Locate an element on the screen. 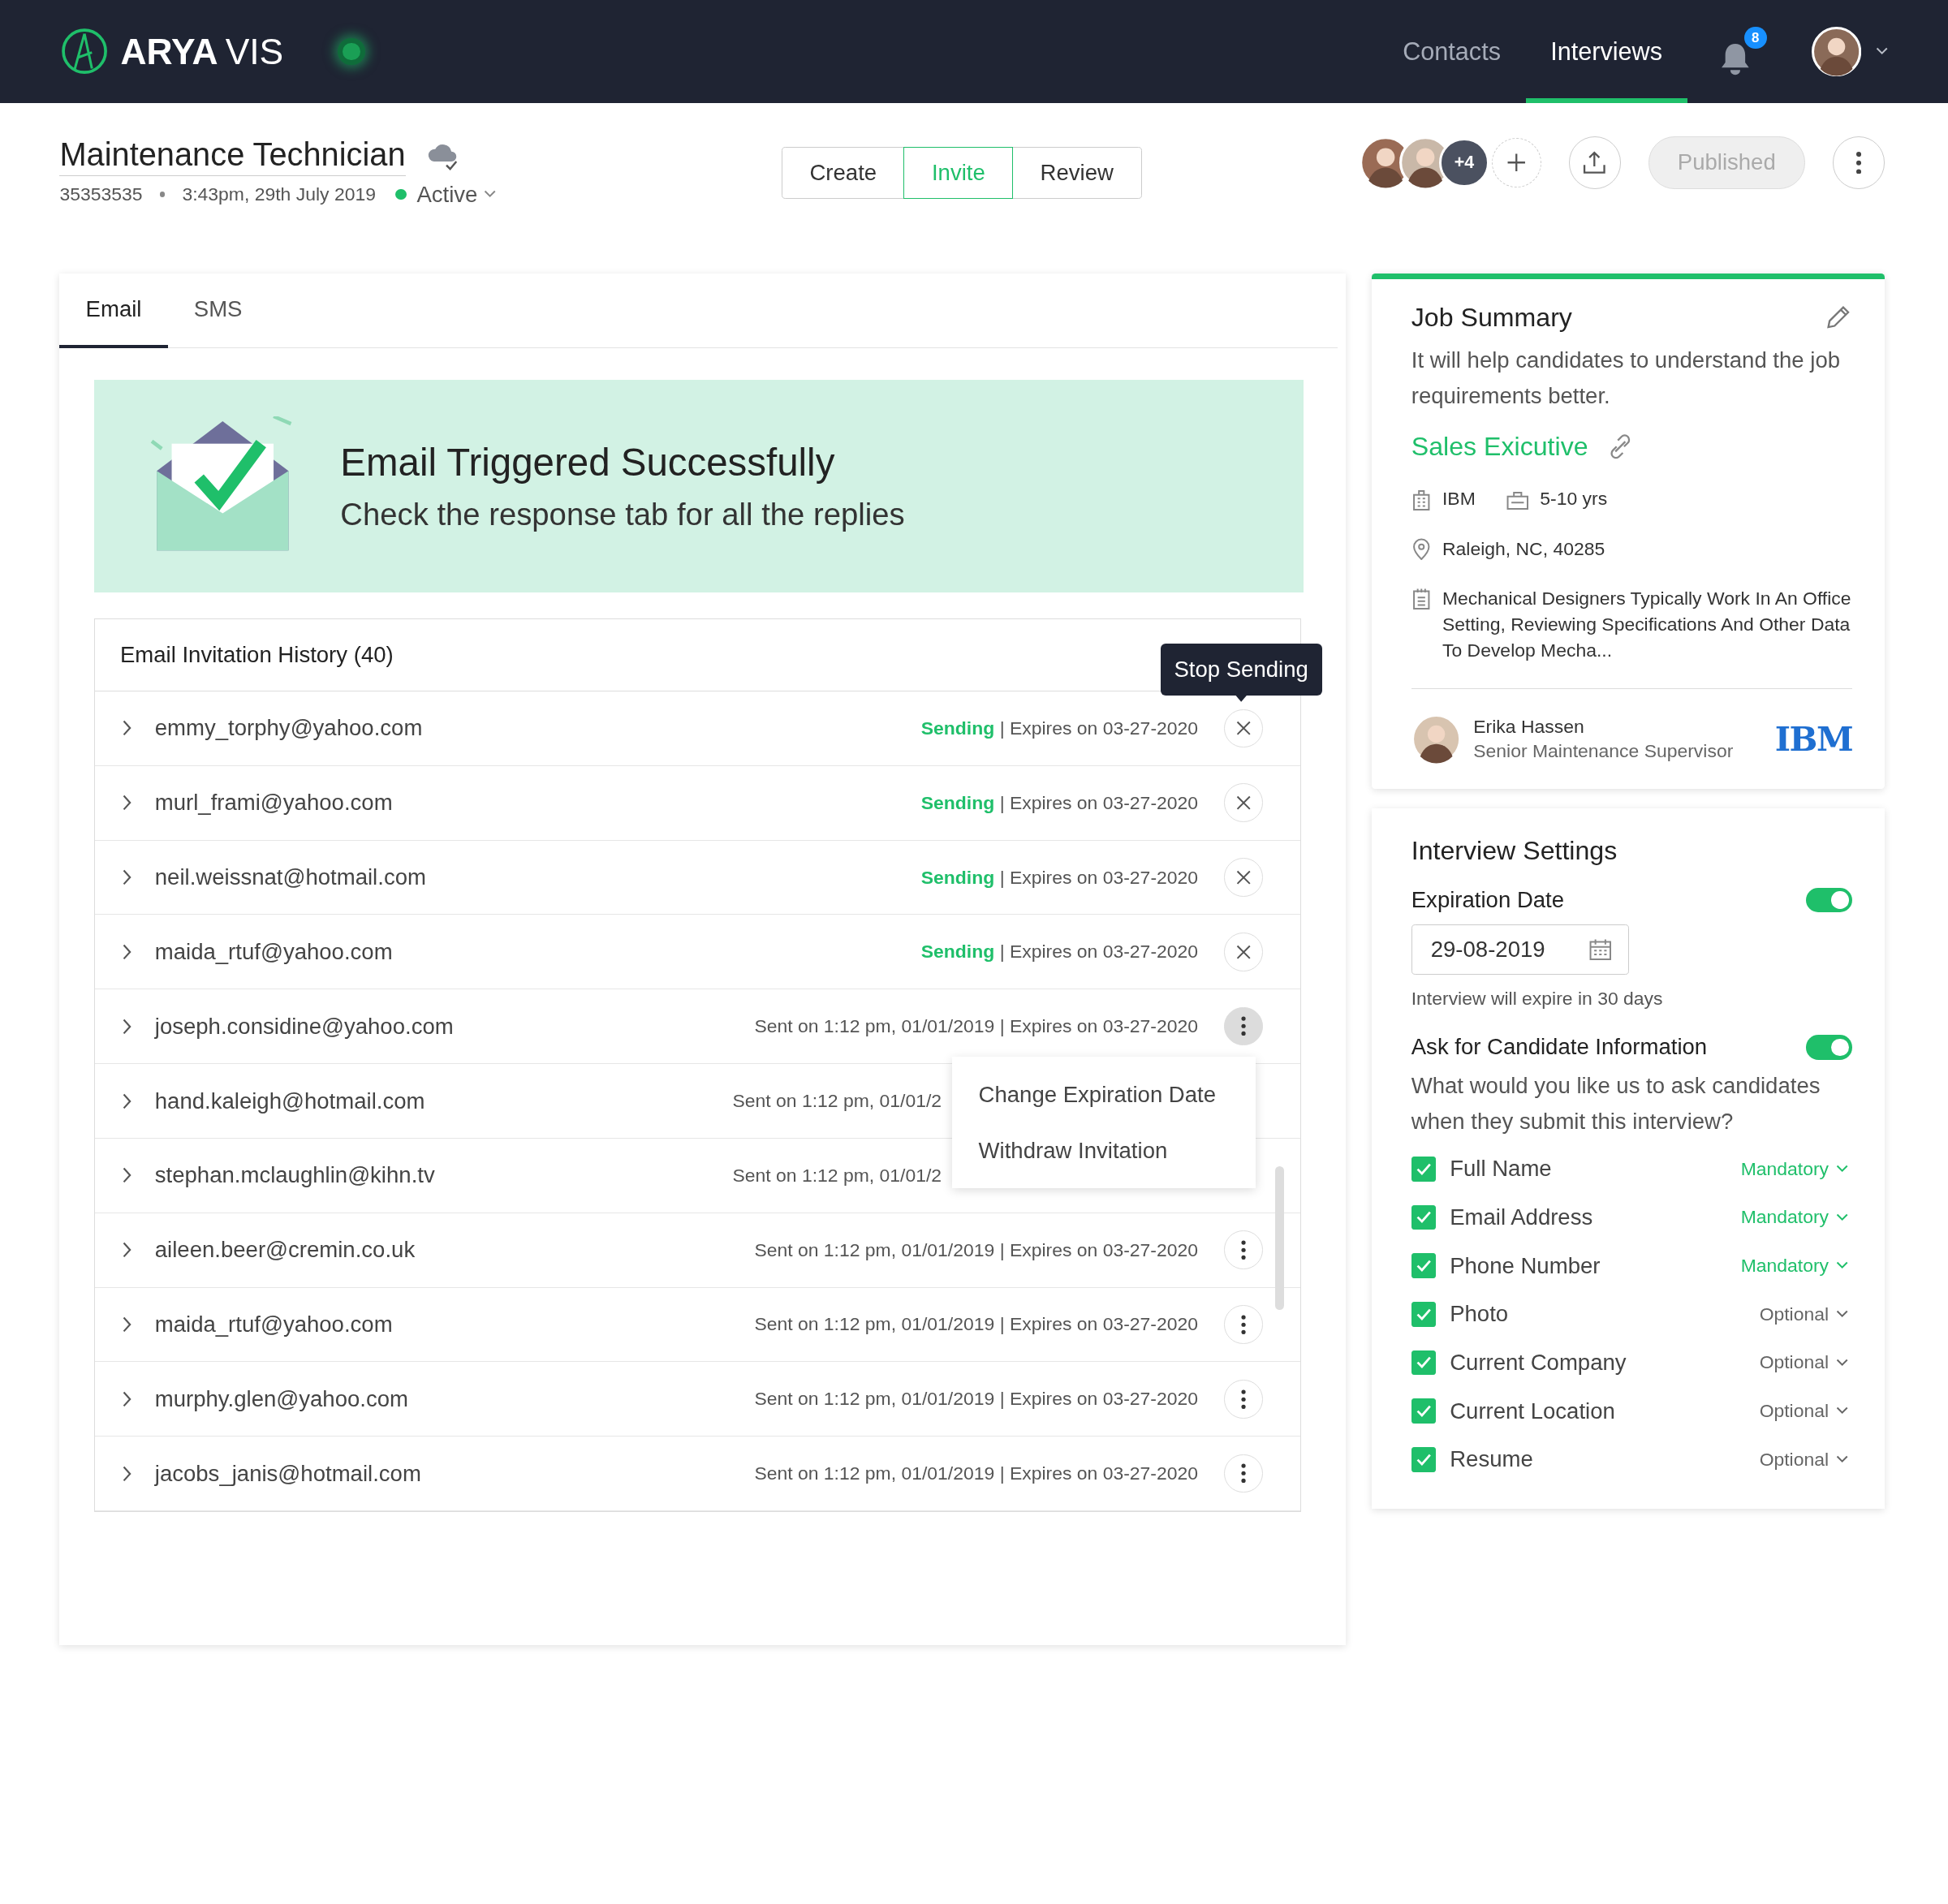  recruiter-role: Senior Maintenance Supervisor is located at coordinates (1603, 752).